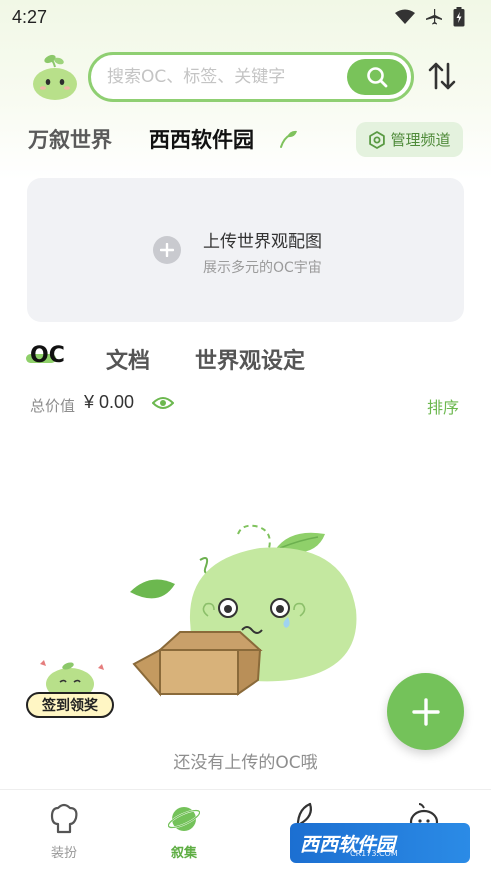  Describe the element at coordinates (434, 17) in the screenshot. I see `airplane-icon` at that location.